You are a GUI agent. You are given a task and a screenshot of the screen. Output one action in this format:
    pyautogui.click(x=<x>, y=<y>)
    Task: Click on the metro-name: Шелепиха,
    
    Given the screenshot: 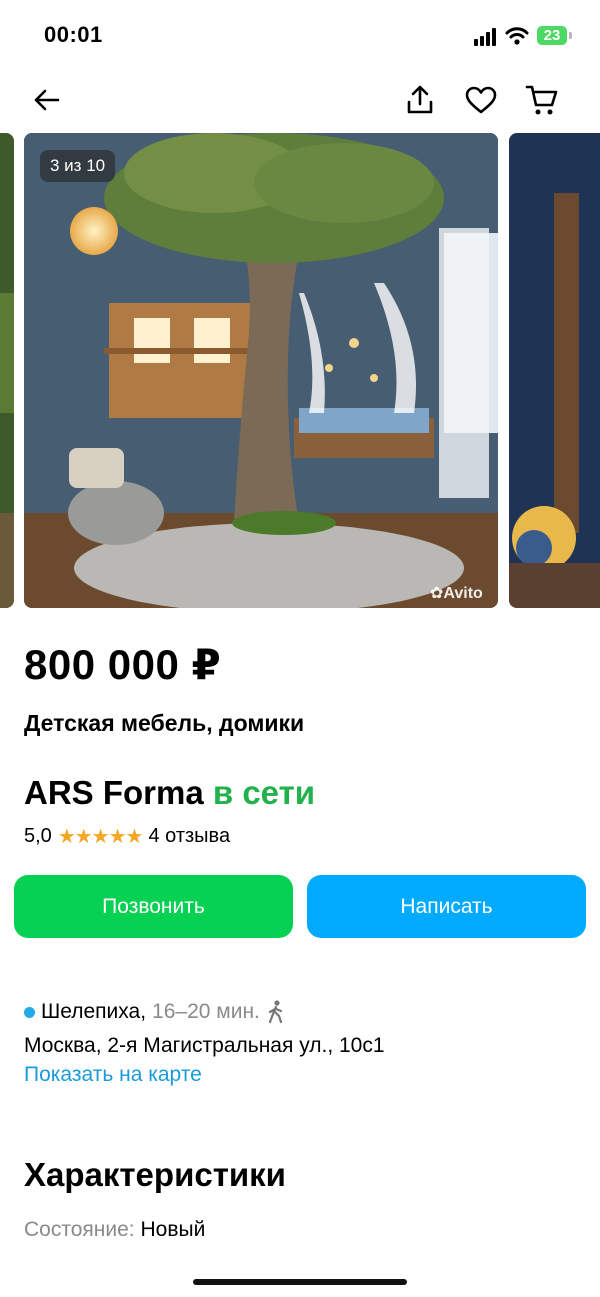 What is the action you would take?
    pyautogui.click(x=94, y=1011)
    